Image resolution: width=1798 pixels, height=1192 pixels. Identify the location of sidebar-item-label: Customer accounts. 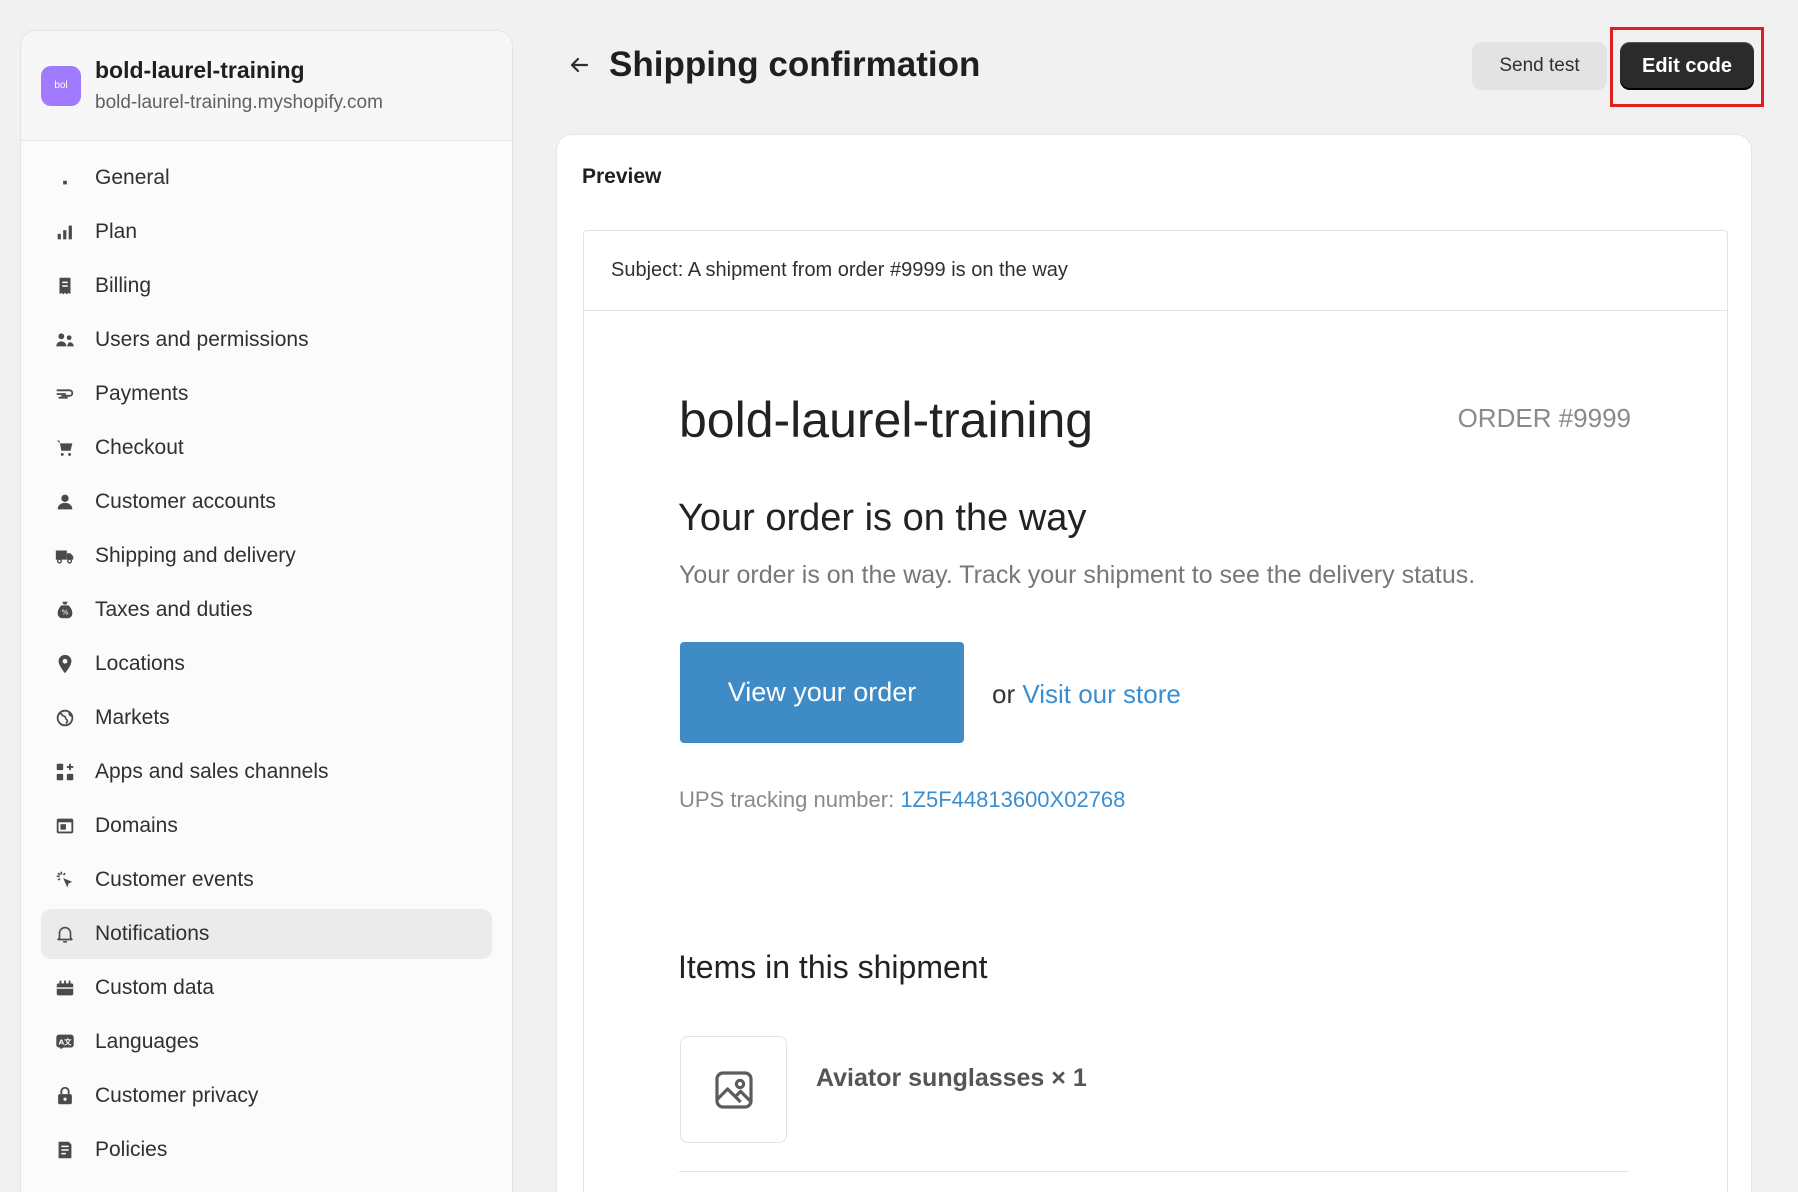
(185, 501).